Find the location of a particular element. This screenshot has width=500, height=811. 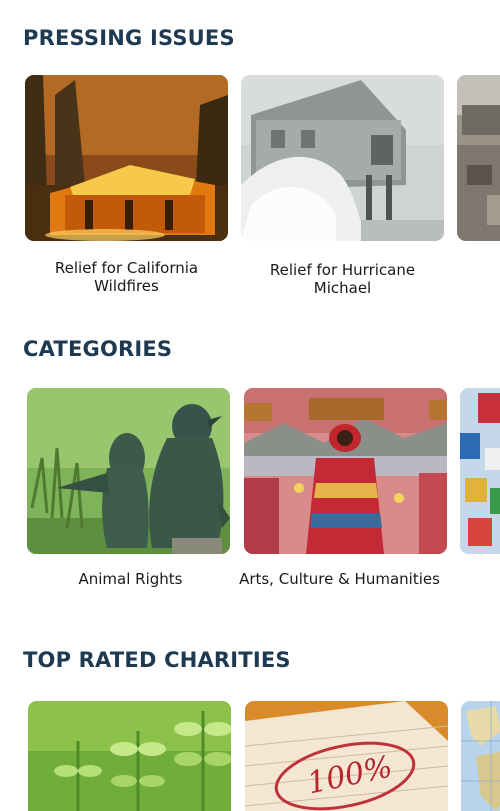

card-label: Arts, Culture & Humanities is located at coordinates (339, 579).